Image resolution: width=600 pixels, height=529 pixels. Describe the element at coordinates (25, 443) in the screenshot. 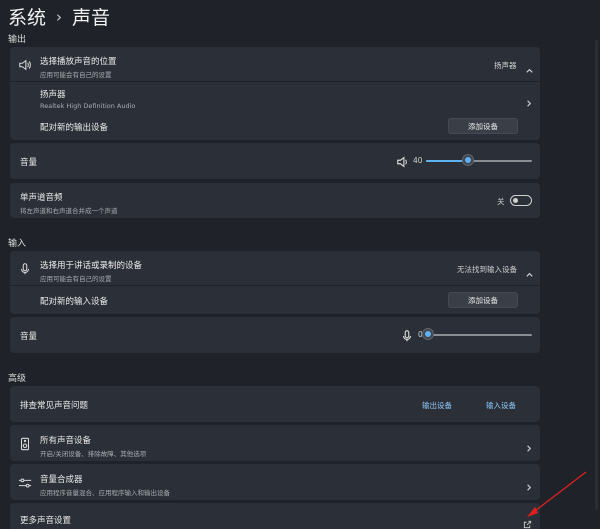

I see `device-speaker-icon` at that location.